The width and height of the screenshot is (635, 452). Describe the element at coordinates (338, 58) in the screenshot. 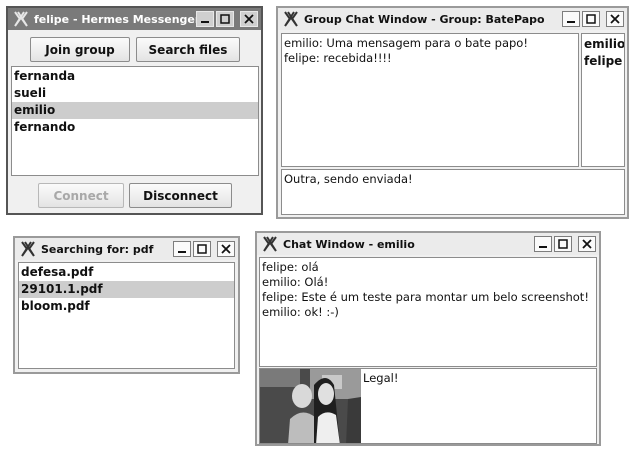

I see `message-line: felipe: recebida!!!!` at that location.